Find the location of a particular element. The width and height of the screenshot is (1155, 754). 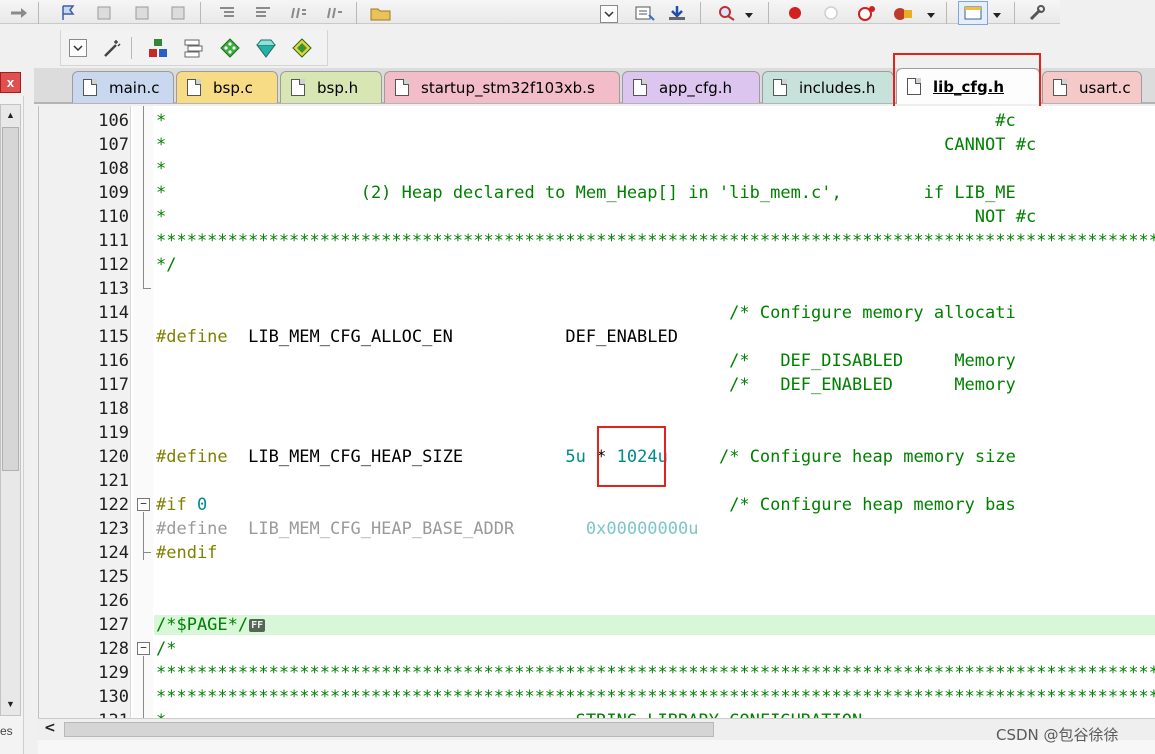

code-line: 121 is located at coordinates (597, 480).